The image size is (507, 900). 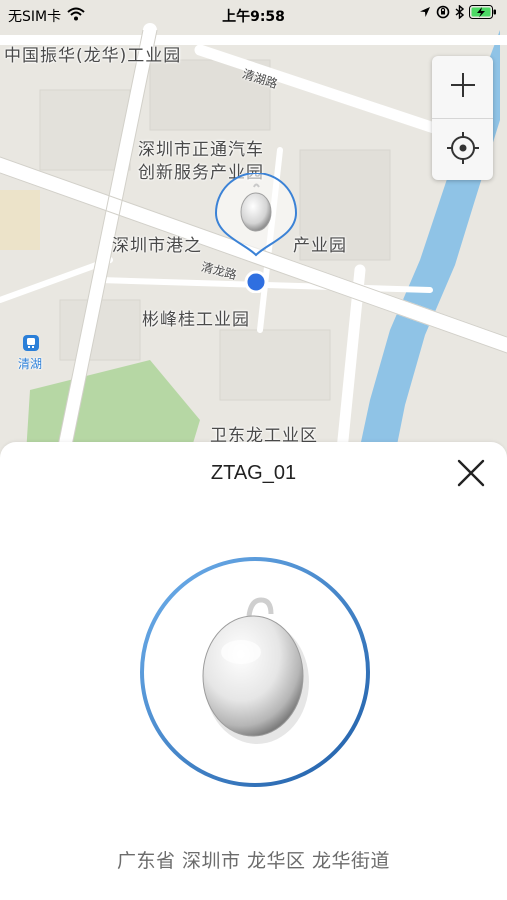 I want to click on locate-crosshair-icon, so click(x=463, y=150).